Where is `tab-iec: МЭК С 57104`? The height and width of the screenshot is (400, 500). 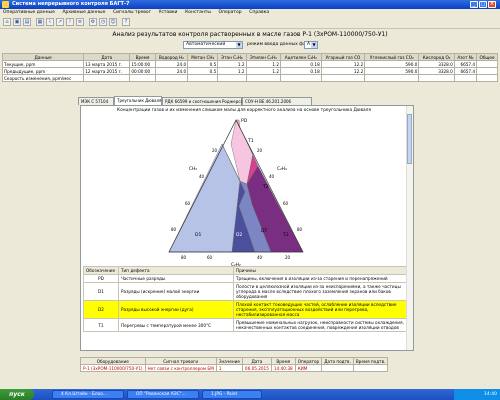
tab-iec: МЭК С 57104 is located at coordinates (96, 101).